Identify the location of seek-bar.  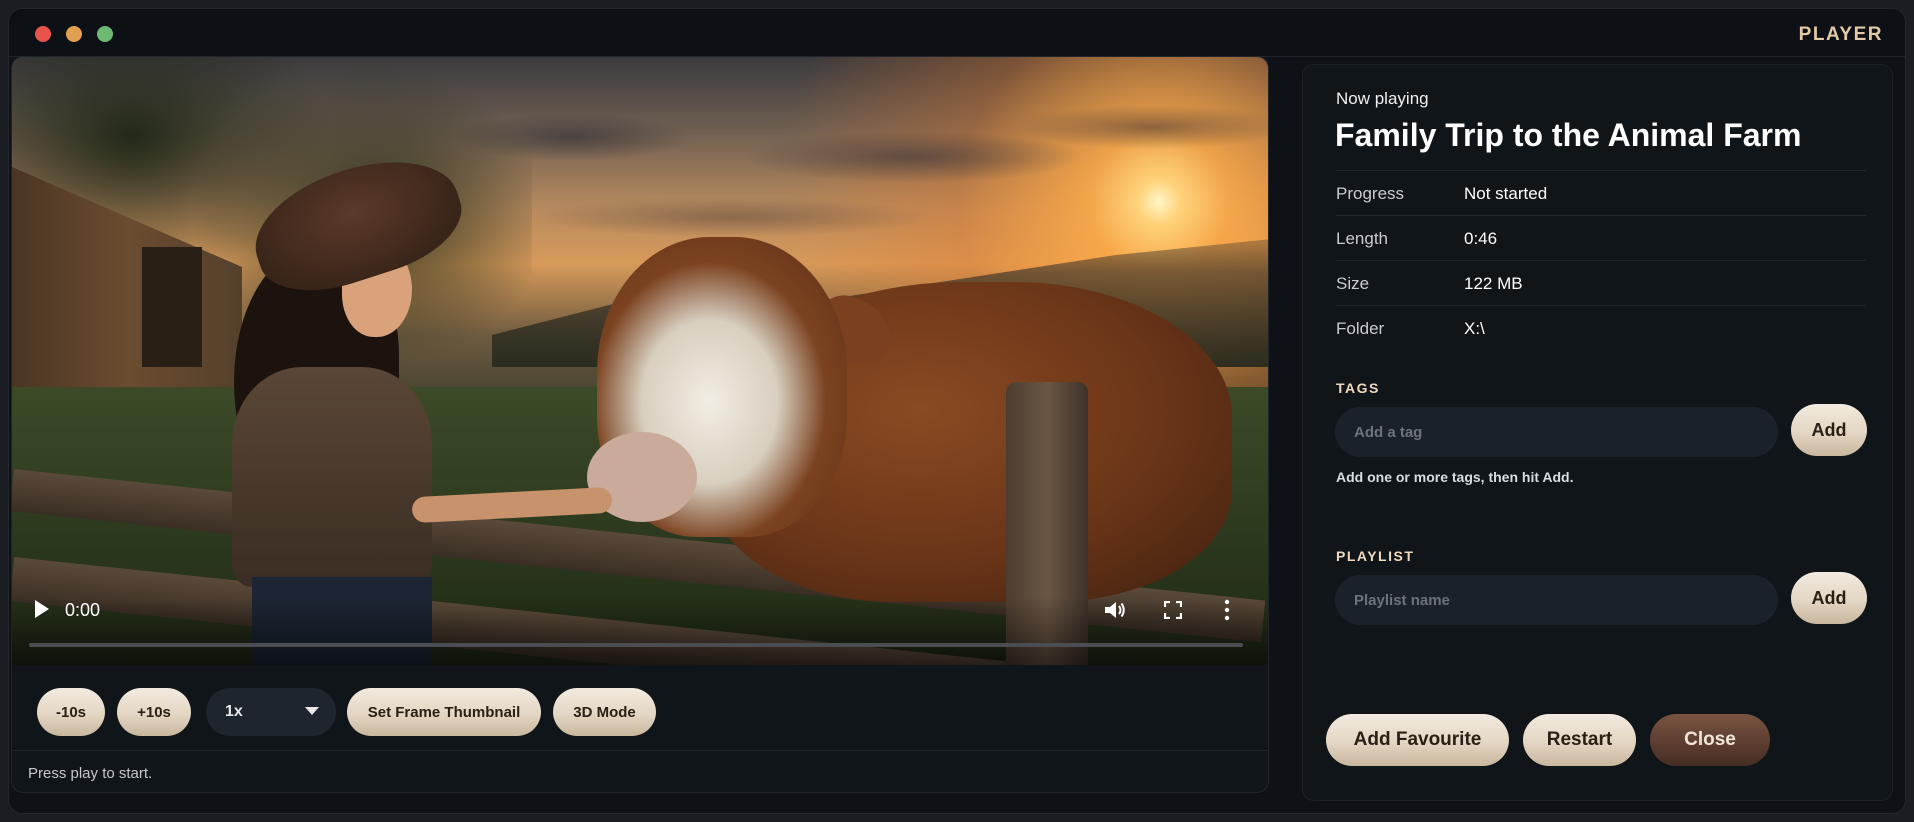
(636, 645).